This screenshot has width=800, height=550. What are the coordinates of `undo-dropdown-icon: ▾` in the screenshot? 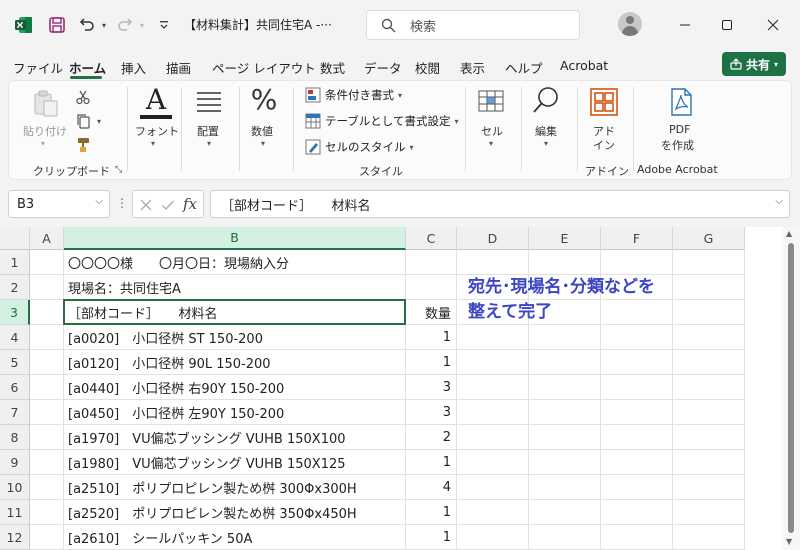 It's located at (104, 25).